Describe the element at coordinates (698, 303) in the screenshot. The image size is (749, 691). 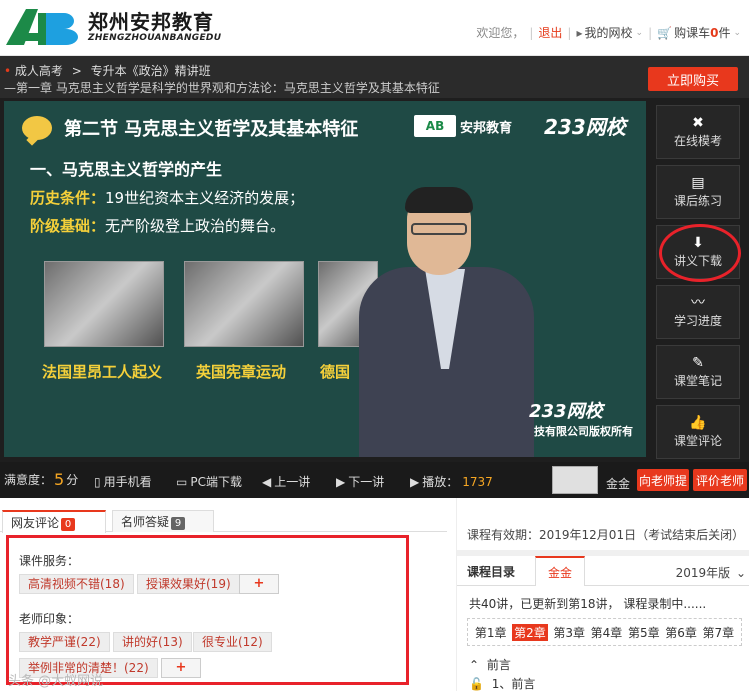
I see `chart-icon: 〰` at that location.